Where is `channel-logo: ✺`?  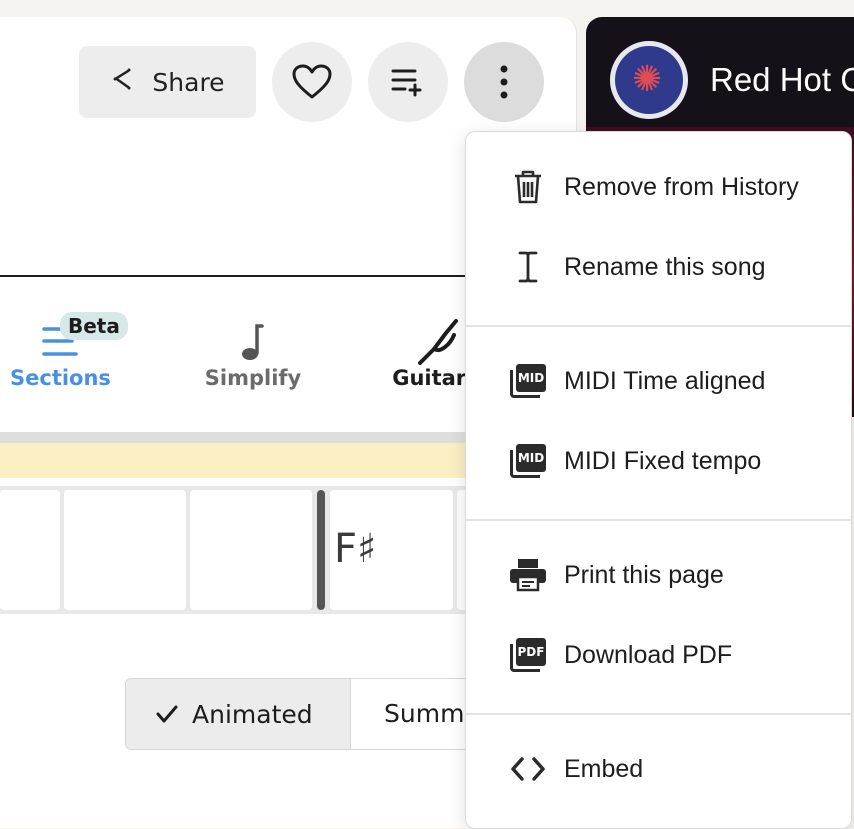 channel-logo: ✺ is located at coordinates (649, 80).